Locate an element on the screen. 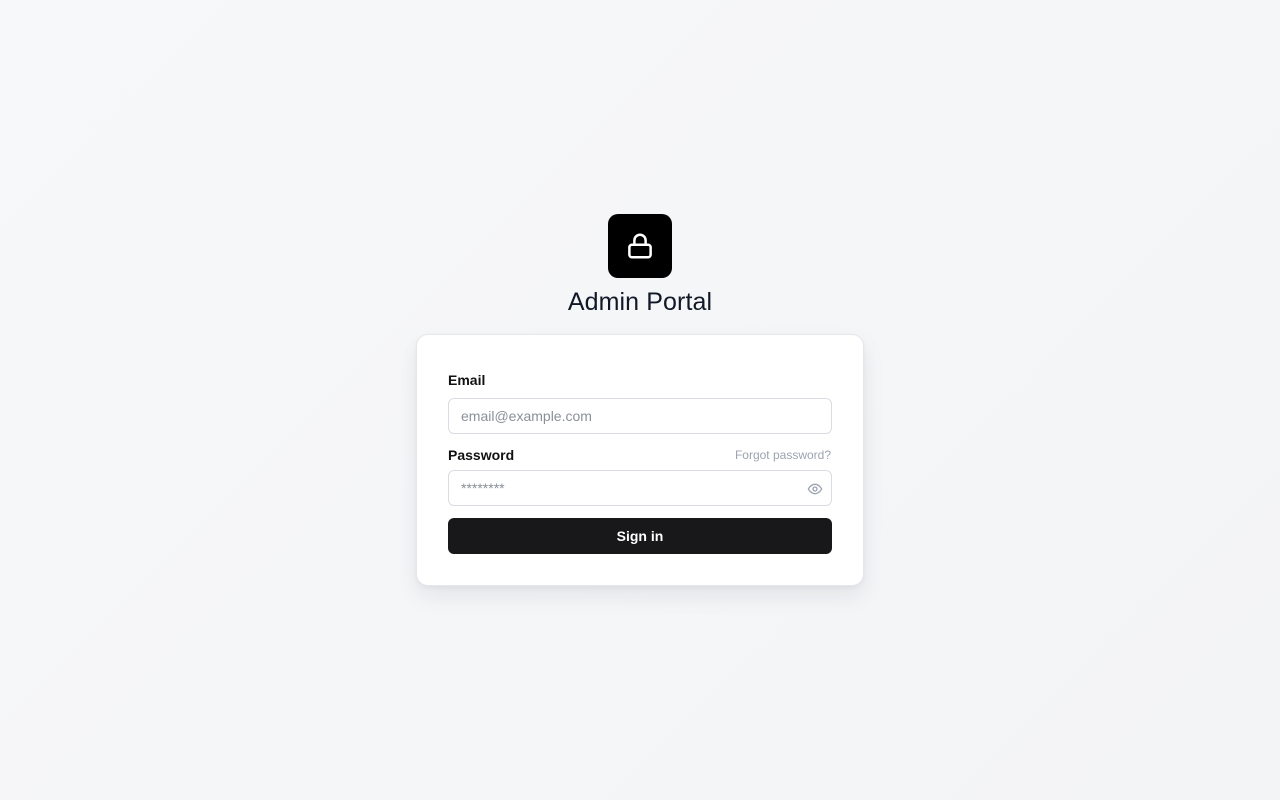  show-password-toggle is located at coordinates (815, 489).